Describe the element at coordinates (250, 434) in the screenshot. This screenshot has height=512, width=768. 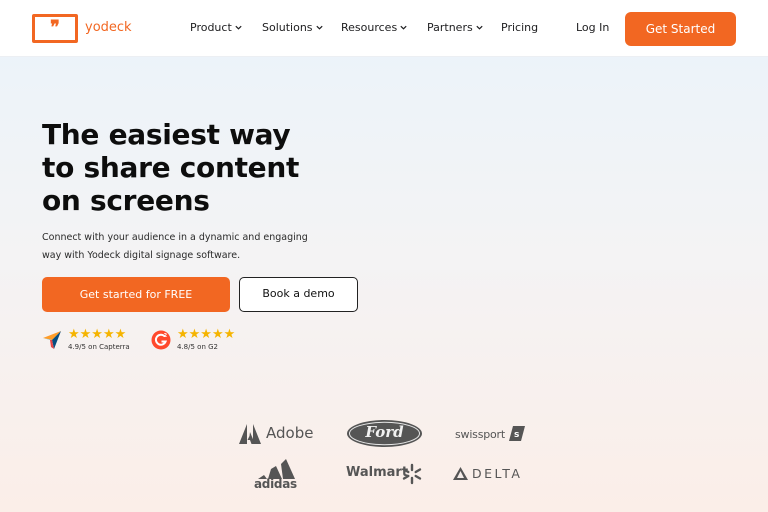
I see `adobe-logo-icon` at that location.